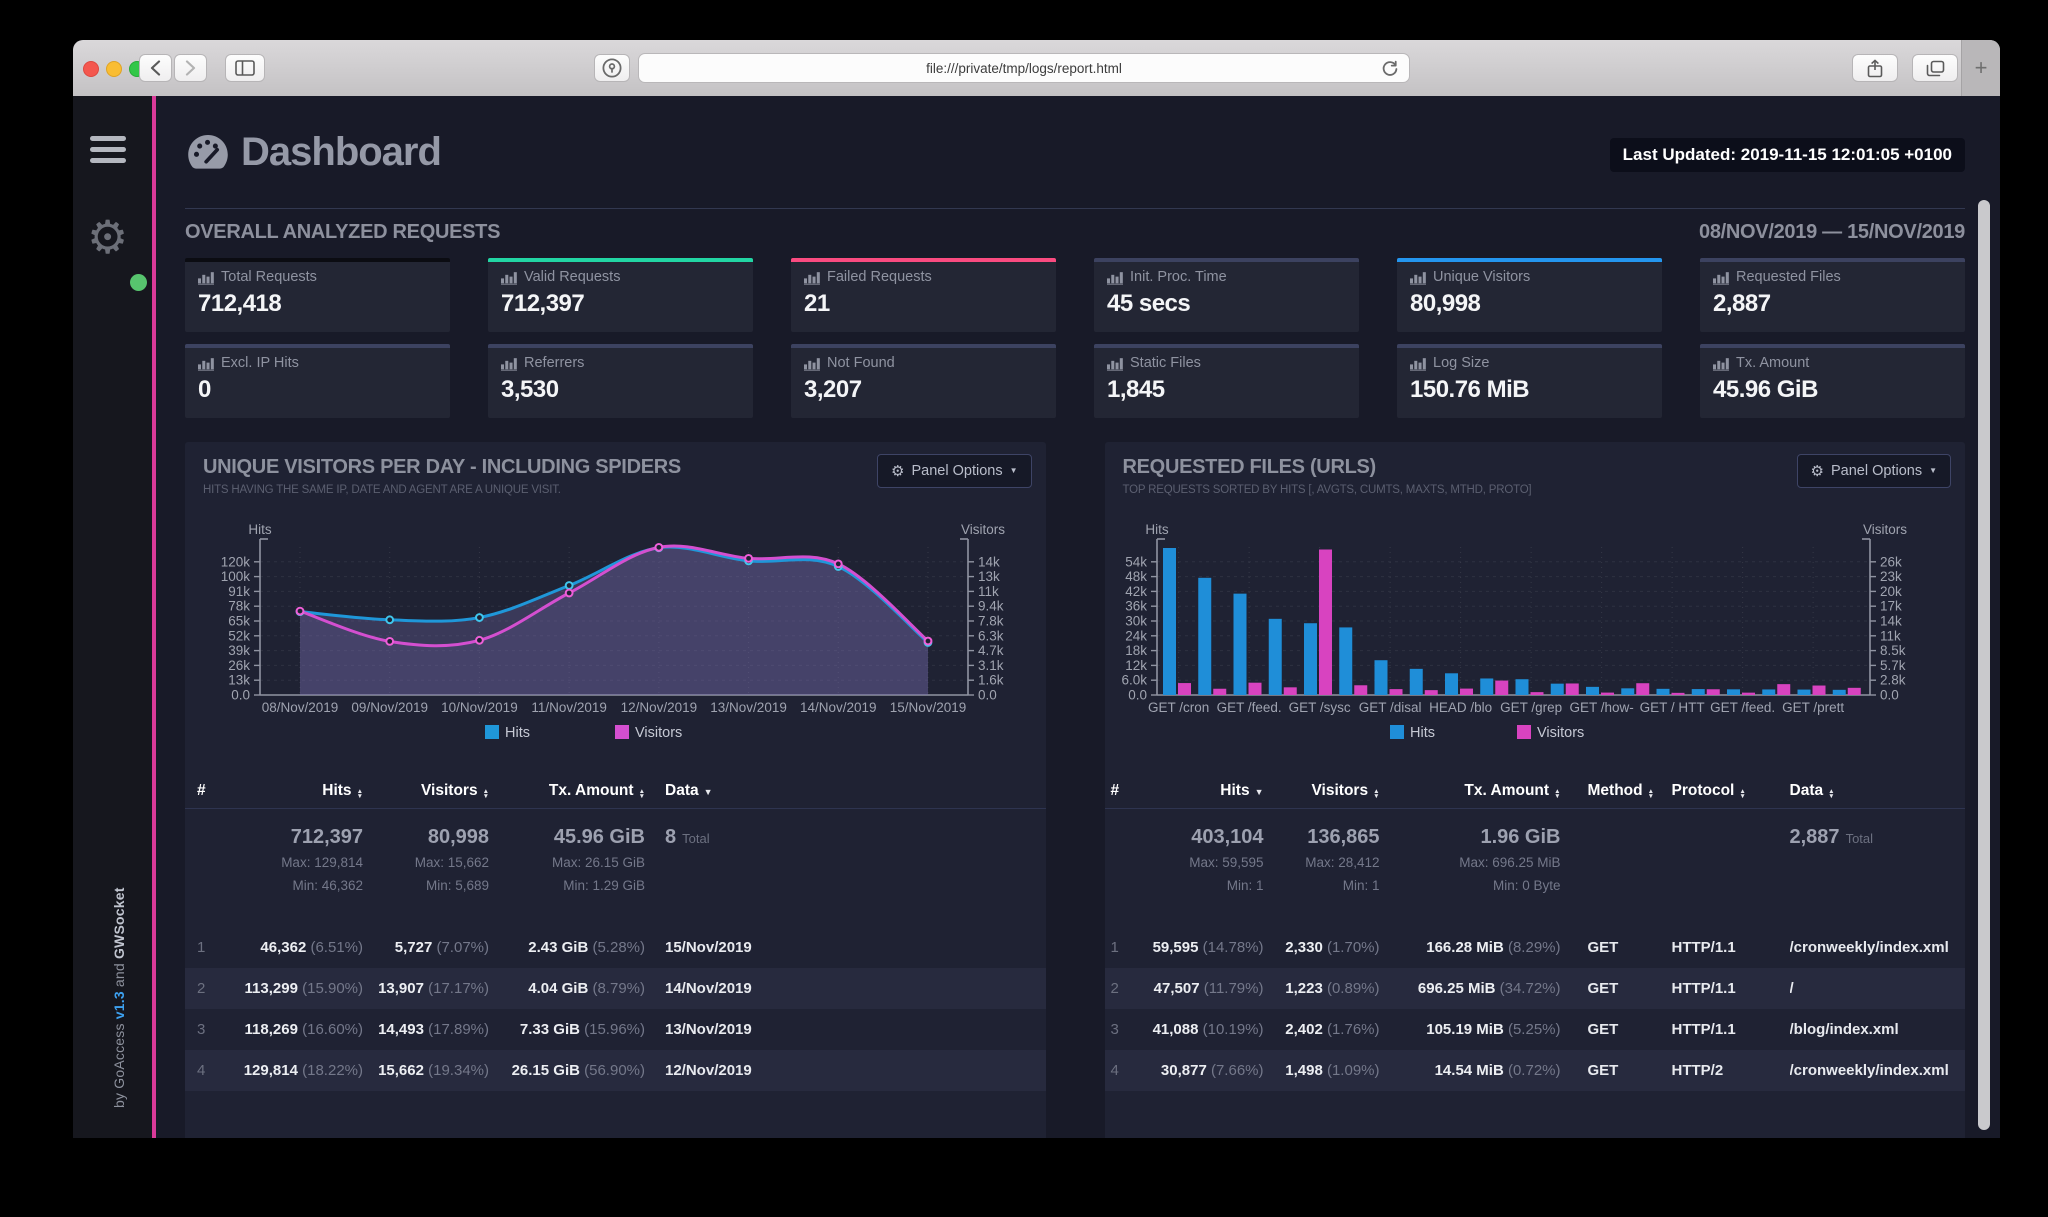  Describe the element at coordinates (317, 295) in the screenshot. I see `metric-card-total-requests: Total Requests 712,418` at that location.